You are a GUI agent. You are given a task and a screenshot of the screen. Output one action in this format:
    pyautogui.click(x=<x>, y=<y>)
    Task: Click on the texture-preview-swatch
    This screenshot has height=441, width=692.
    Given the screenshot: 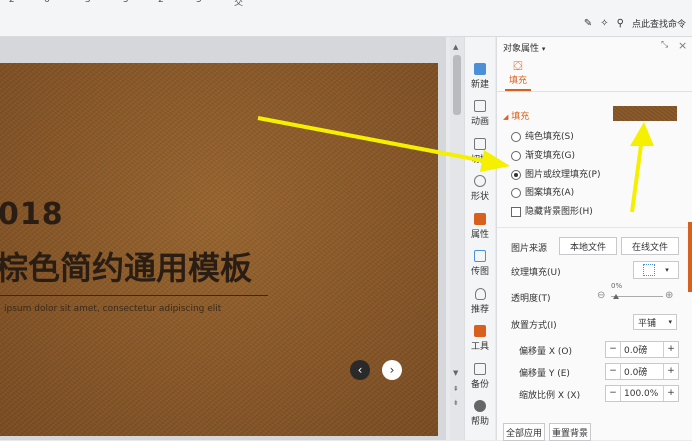 What is the action you would take?
    pyautogui.click(x=645, y=113)
    